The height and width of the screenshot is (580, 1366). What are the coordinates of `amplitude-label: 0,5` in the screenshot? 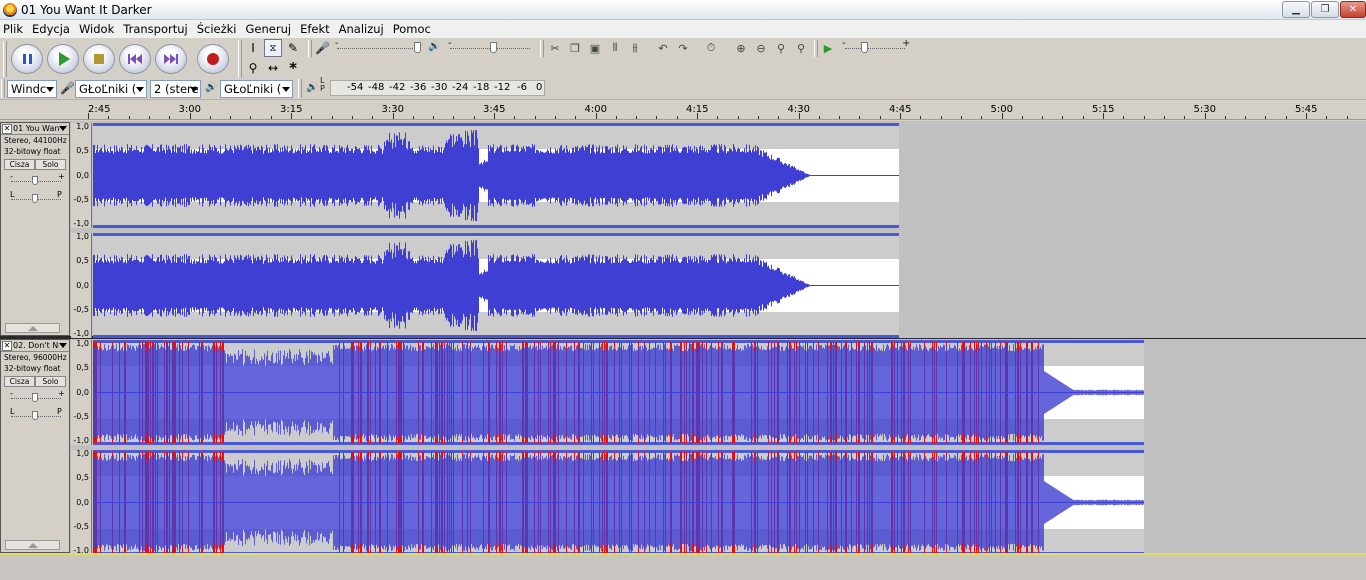 It's located at (82, 261).